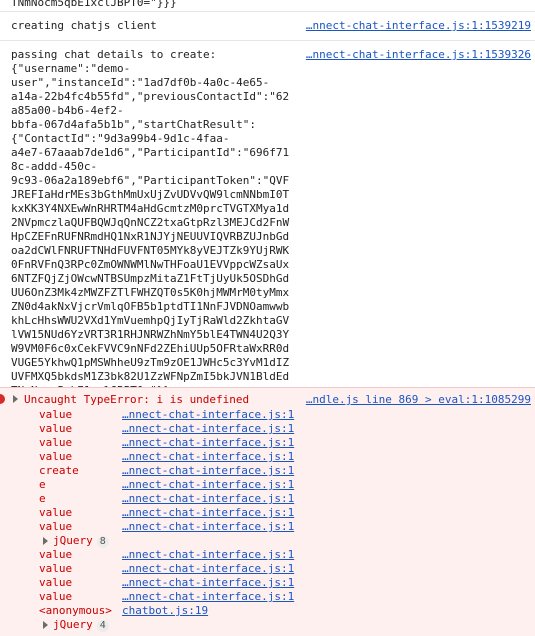 The image size is (535, 636). What do you see at coordinates (81, 541) in the screenshot?
I see `stack-group-label: jQuery 8` at bounding box center [81, 541].